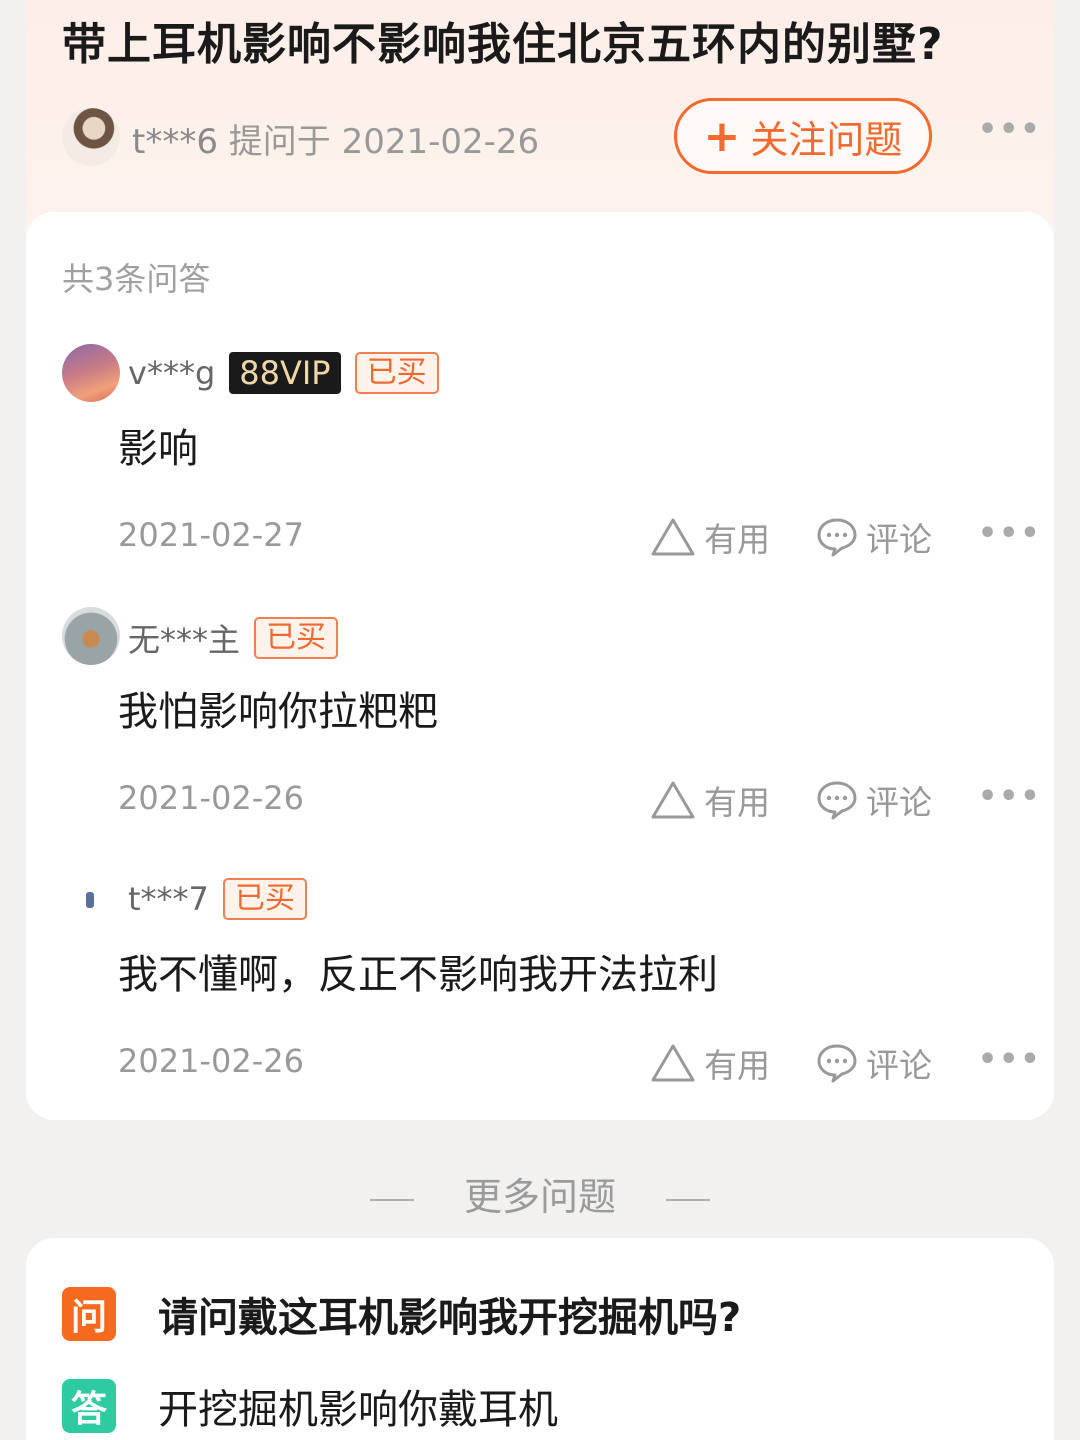  What do you see at coordinates (217, 899) in the screenshot?
I see `answer-user: t***7 已买` at bounding box center [217, 899].